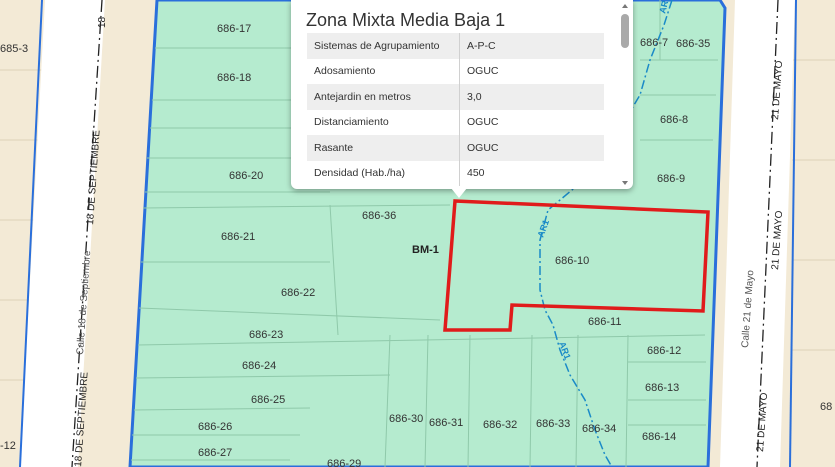  Describe the element at coordinates (476, 173) in the screenshot. I see `attribute-value: 450` at that location.